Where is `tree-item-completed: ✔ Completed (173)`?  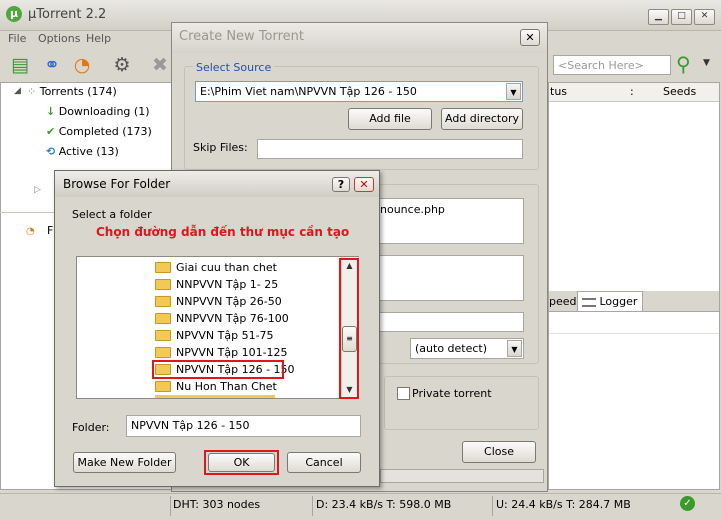
tree-item-completed: ✔ Completed (173) is located at coordinates (99, 132).